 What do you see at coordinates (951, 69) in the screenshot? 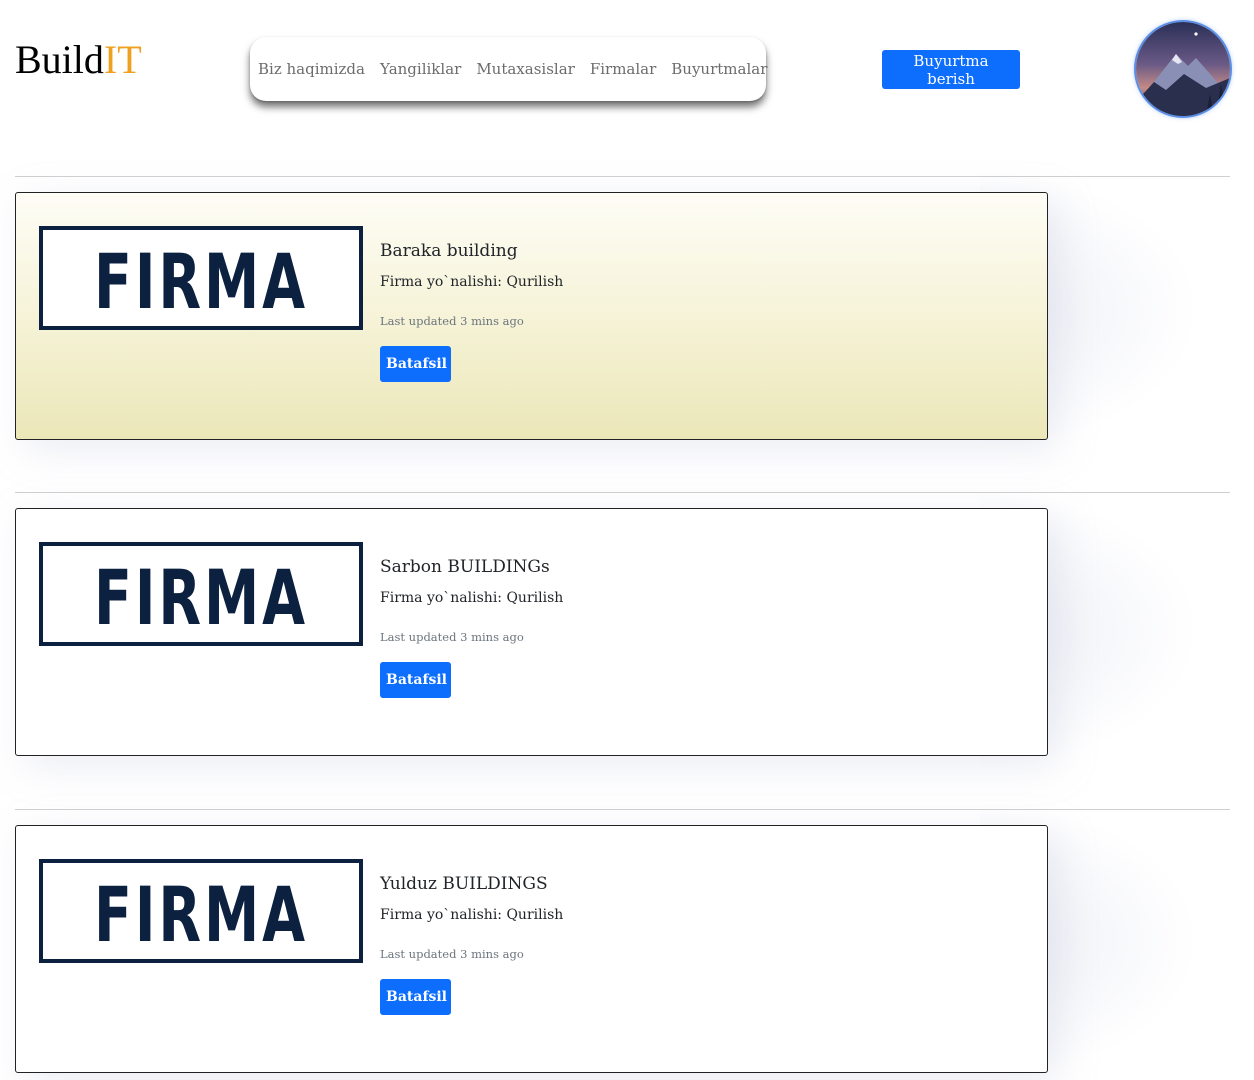
I see `order-button: Buyurtma berish` at bounding box center [951, 69].